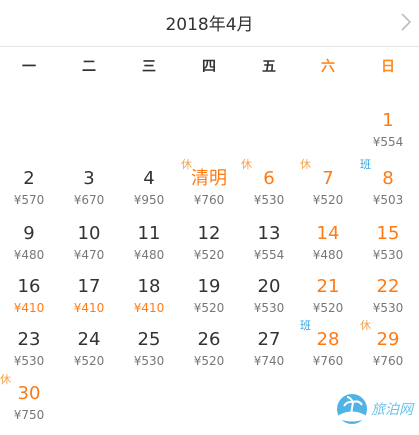 This screenshot has width=419, height=435. I want to click on calendar-day-cell: 清明 ¥760 休, so click(209, 189).